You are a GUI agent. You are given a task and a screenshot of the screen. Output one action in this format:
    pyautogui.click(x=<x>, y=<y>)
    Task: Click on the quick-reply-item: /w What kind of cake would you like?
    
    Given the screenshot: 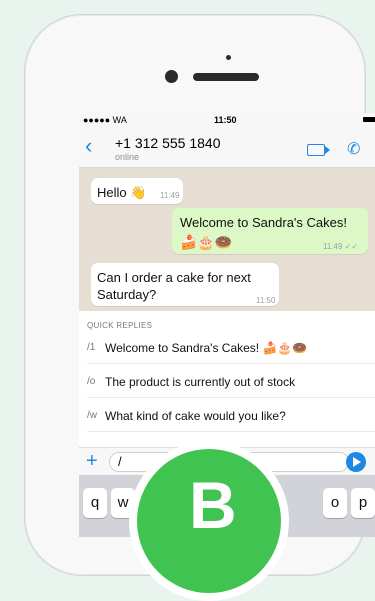 What is the action you would take?
    pyautogui.click(x=231, y=416)
    